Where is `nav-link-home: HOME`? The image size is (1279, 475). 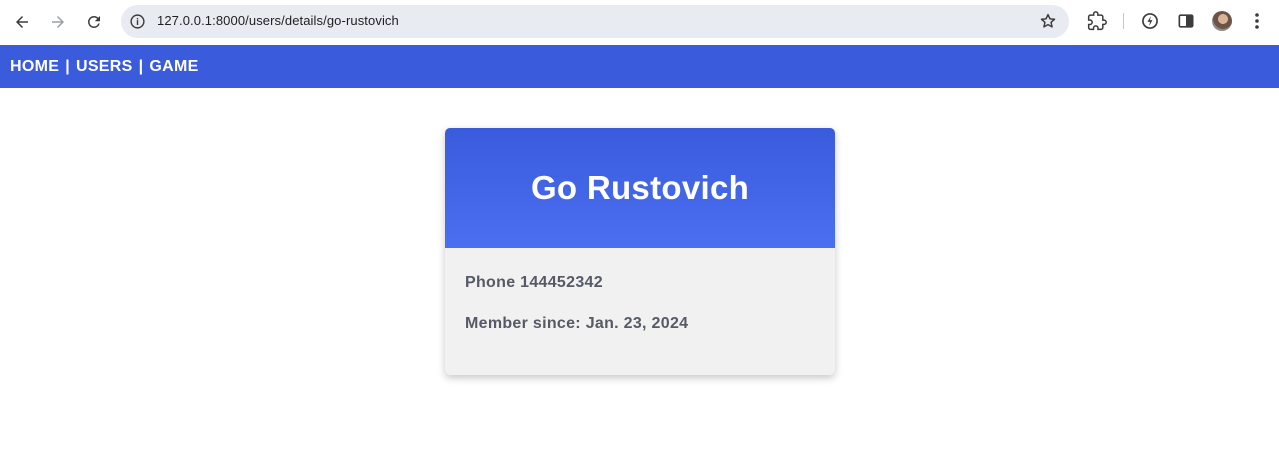
nav-link-home: HOME is located at coordinates (34, 67).